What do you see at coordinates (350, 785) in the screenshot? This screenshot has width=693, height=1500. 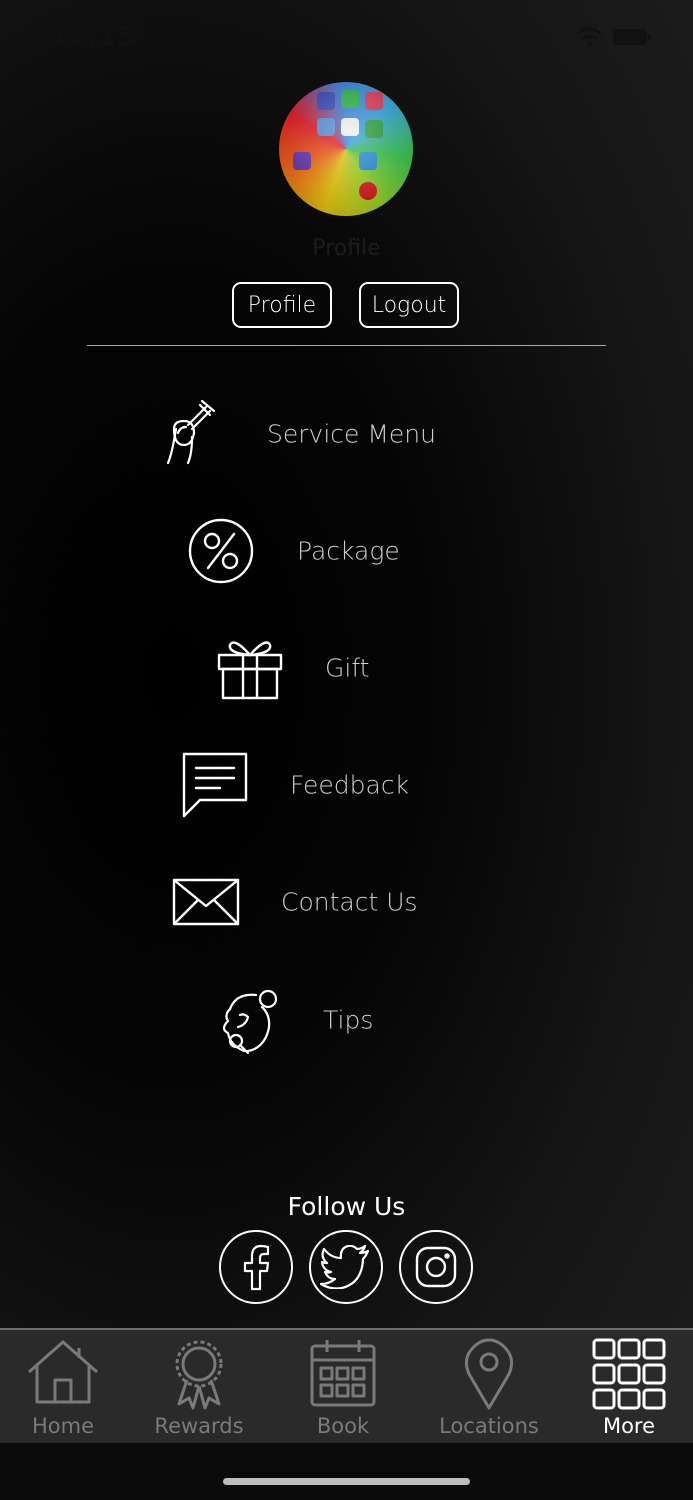 I see `menu-item-label: Feedback` at bounding box center [350, 785].